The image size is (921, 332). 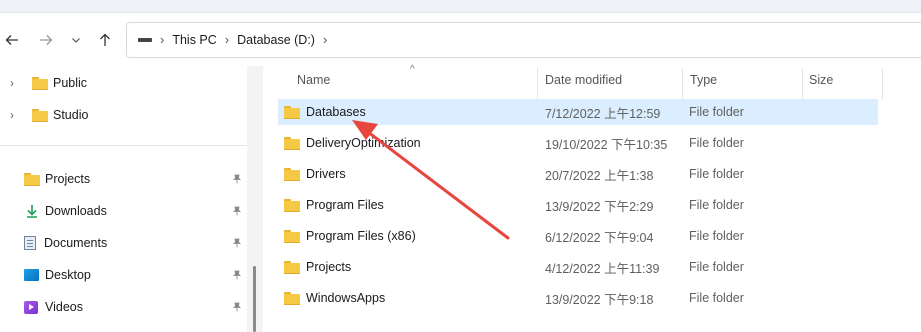 What do you see at coordinates (32, 211) in the screenshot?
I see `download-icon` at bounding box center [32, 211].